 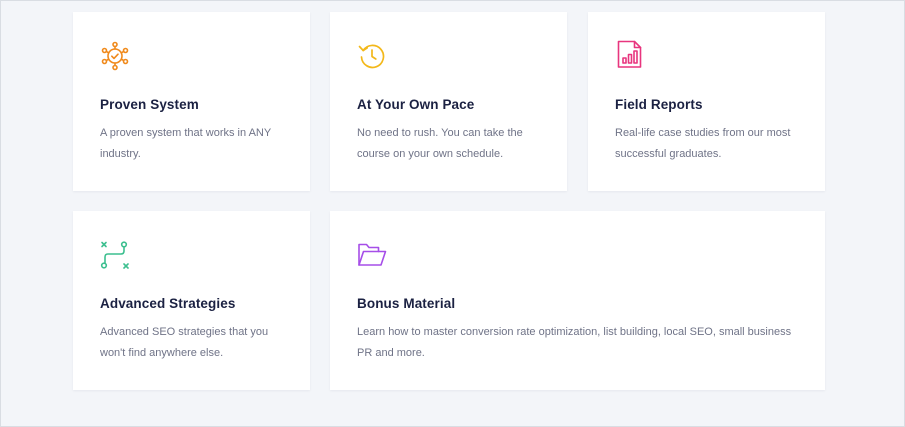 What do you see at coordinates (115, 56) in the screenshot?
I see `gear-network-icon` at bounding box center [115, 56].